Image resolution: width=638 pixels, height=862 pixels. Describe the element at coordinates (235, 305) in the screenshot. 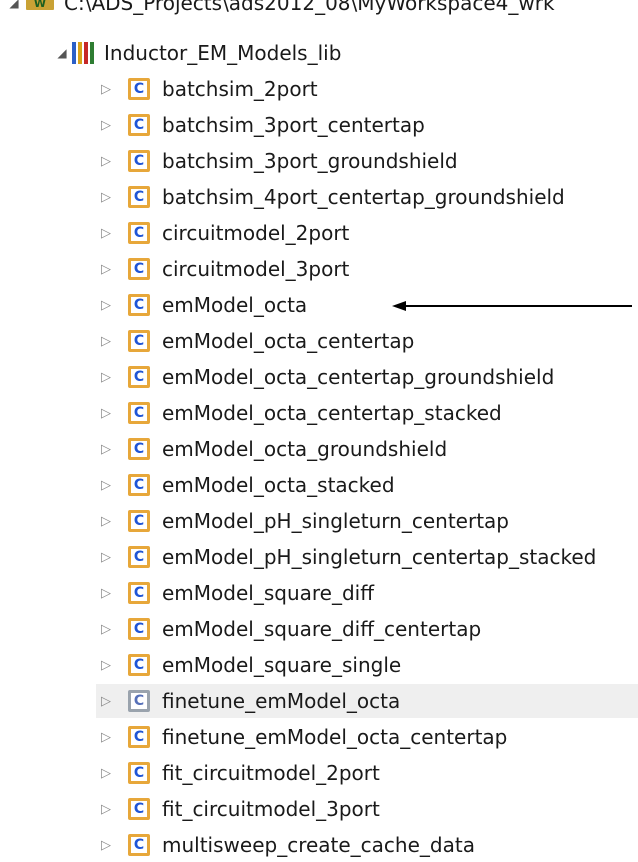

I see `cell-label: emModel_octa` at that location.